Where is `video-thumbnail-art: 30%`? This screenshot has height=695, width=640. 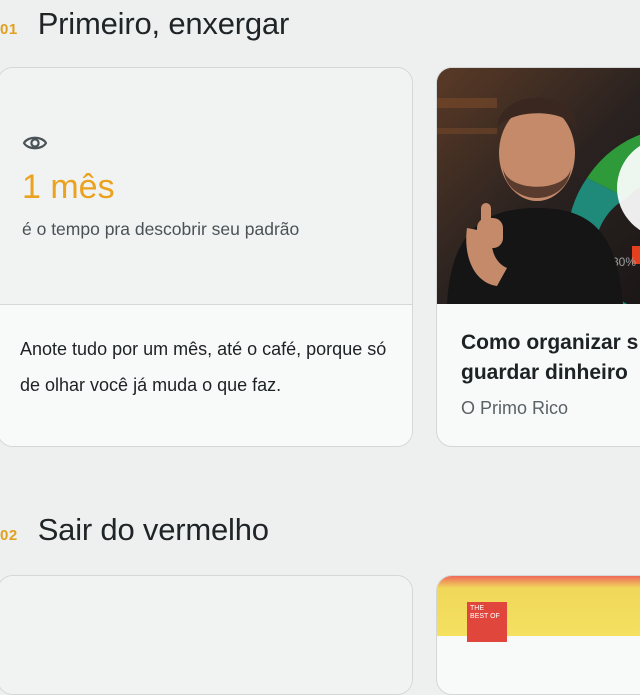 video-thumbnail-art: 30% is located at coordinates (538, 186).